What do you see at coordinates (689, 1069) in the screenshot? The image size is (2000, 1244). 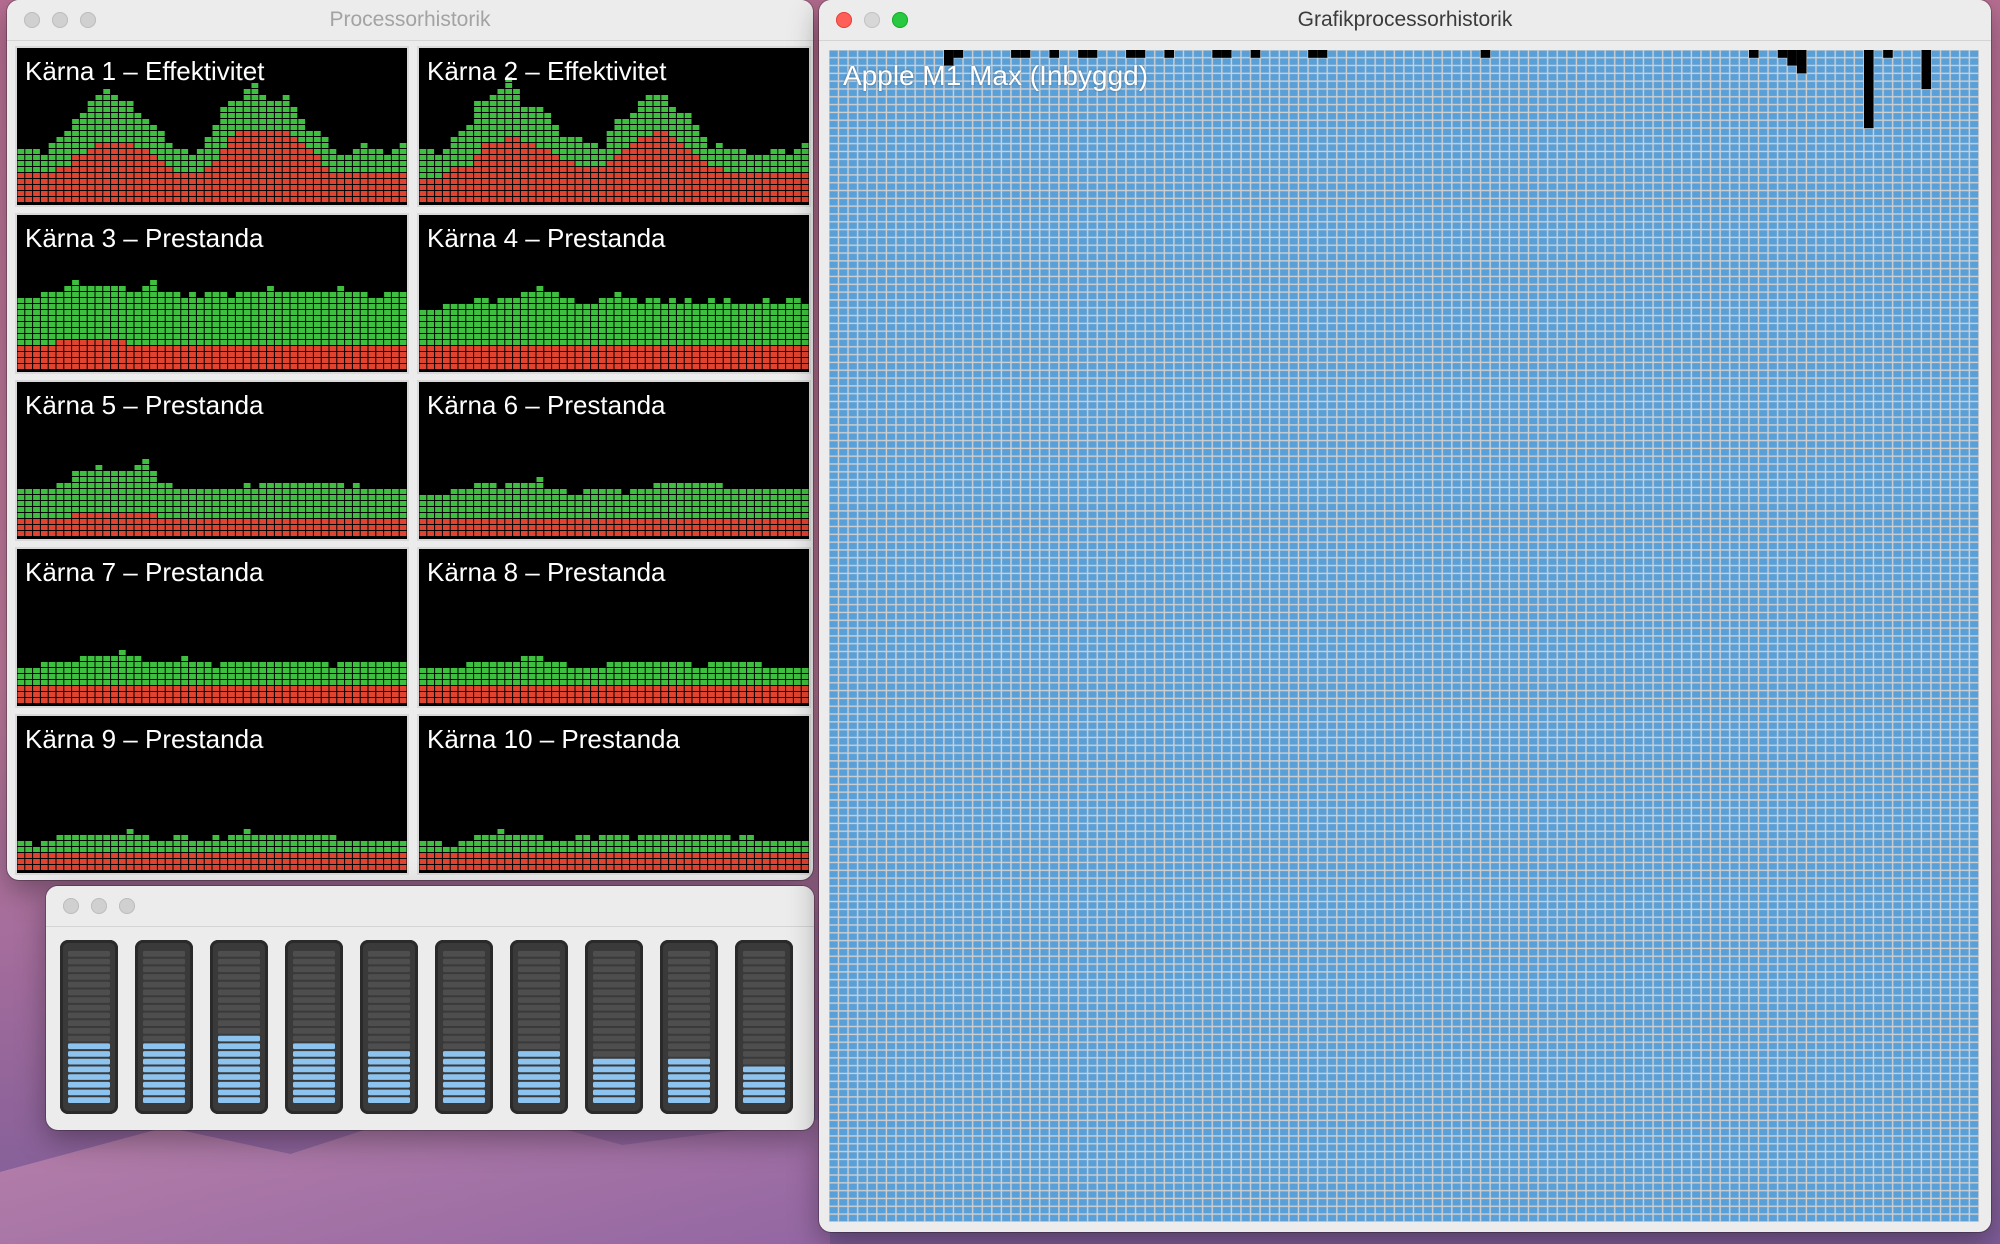 I see `meter-segment-lit` at bounding box center [689, 1069].